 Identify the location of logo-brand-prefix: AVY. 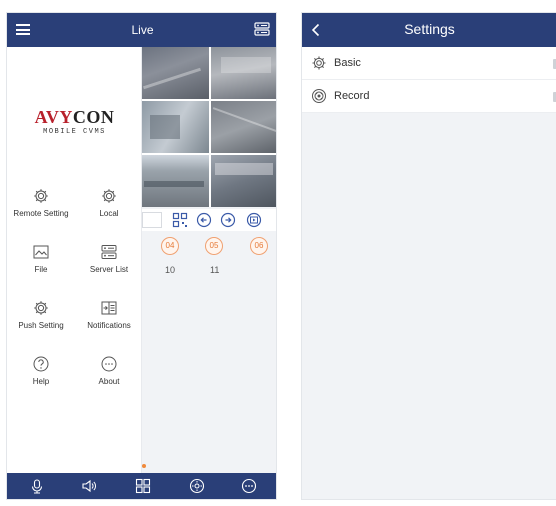
(53, 117).